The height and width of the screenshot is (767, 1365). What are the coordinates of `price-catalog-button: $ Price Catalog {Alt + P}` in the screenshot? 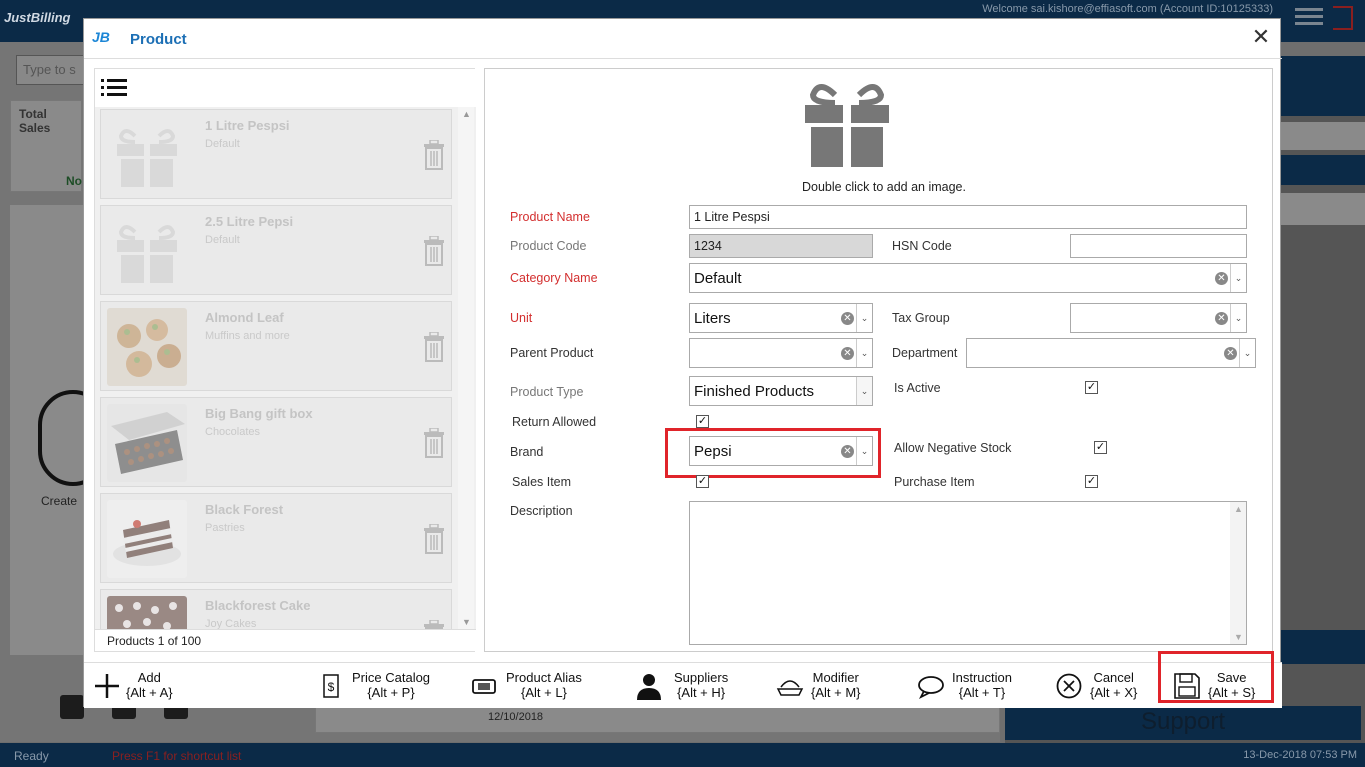 It's located at (376, 686).